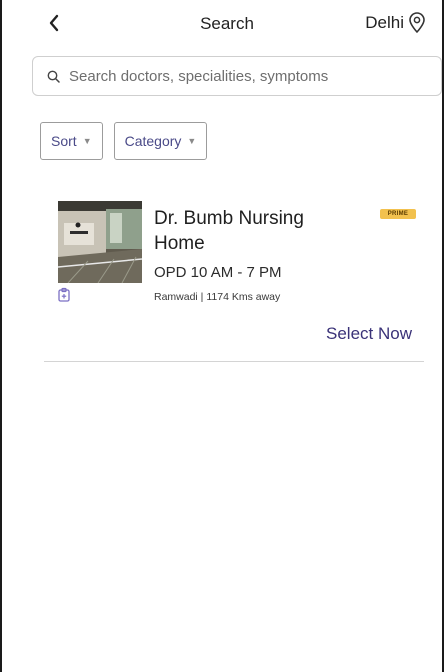 The height and width of the screenshot is (672, 444). I want to click on search-bar, so click(237, 76).